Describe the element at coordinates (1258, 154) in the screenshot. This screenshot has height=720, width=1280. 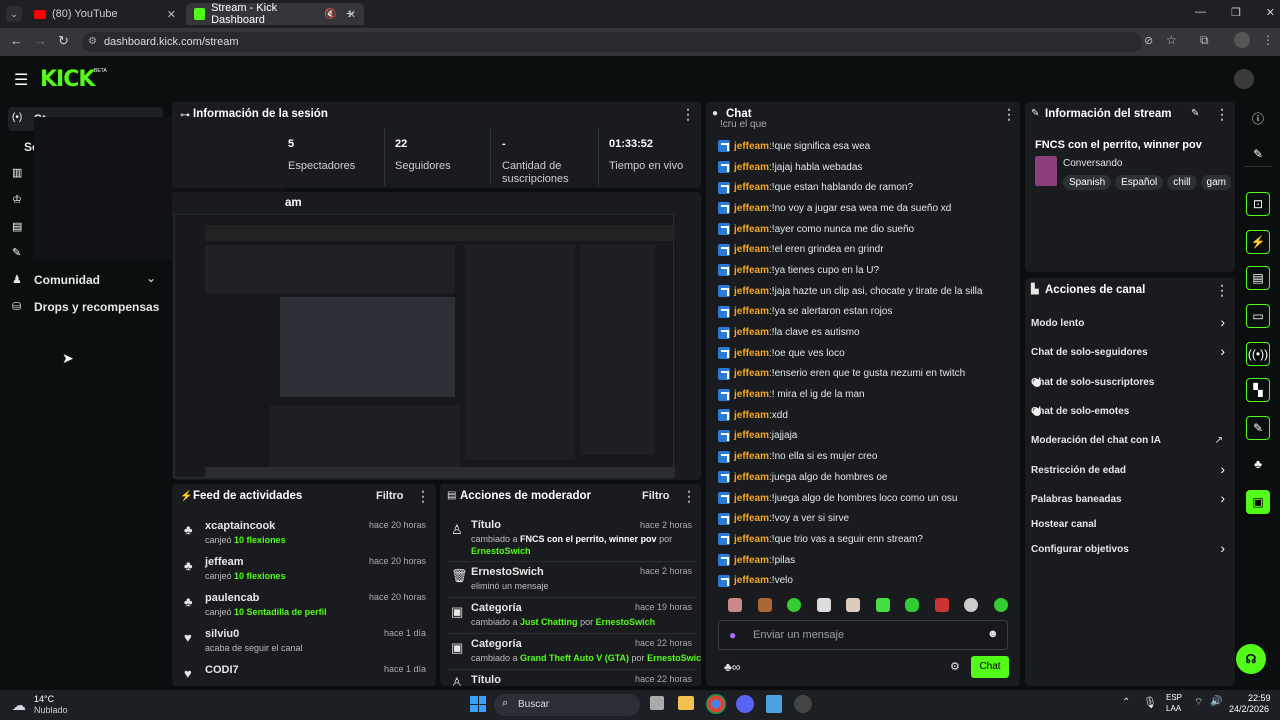
I see `pencil-icon: ✎` at that location.